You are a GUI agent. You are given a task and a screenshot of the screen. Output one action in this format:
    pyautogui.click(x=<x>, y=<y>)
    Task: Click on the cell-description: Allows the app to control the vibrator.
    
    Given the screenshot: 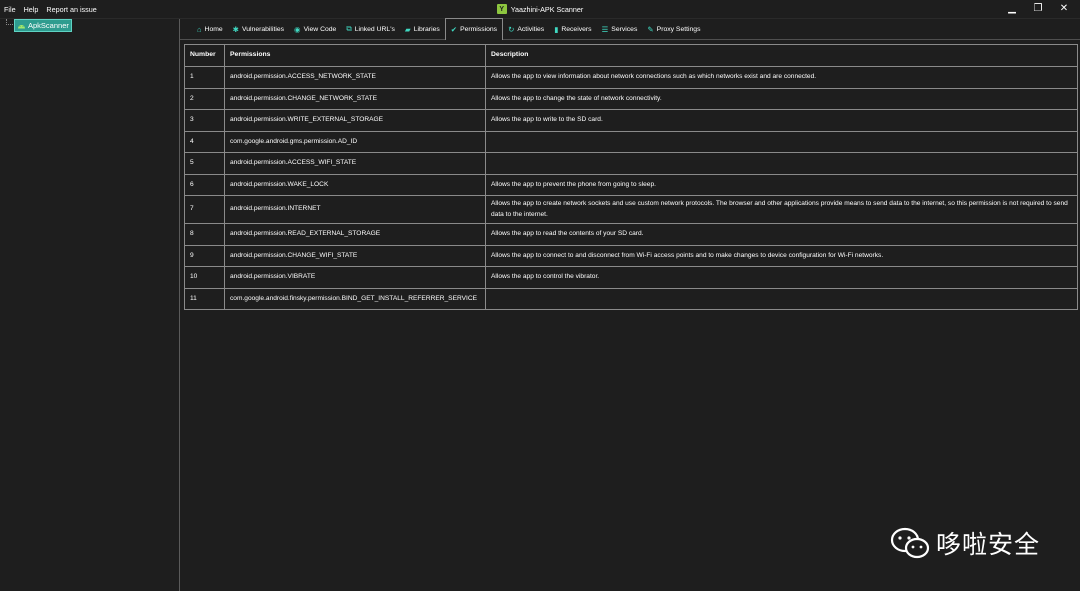 What is the action you would take?
    pyautogui.click(x=781, y=277)
    